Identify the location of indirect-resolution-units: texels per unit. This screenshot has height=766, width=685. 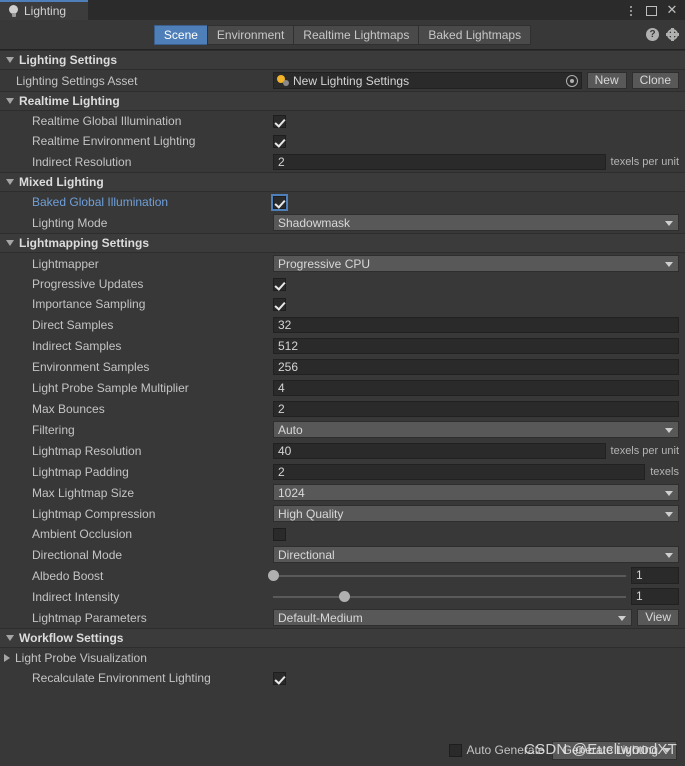
(644, 161).